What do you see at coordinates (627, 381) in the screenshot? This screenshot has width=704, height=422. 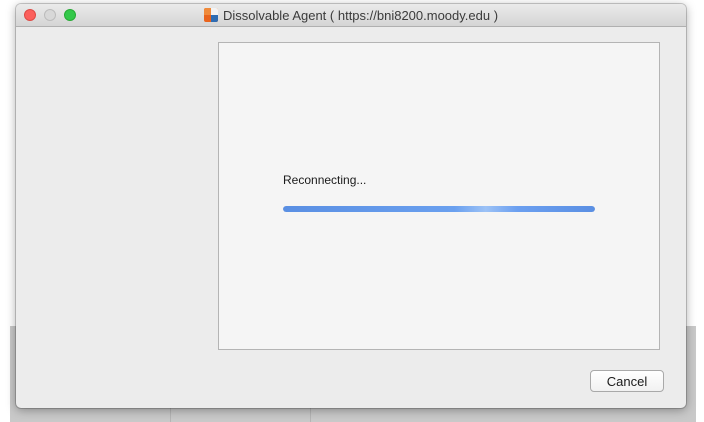 I see `cancel-button: Cancel` at bounding box center [627, 381].